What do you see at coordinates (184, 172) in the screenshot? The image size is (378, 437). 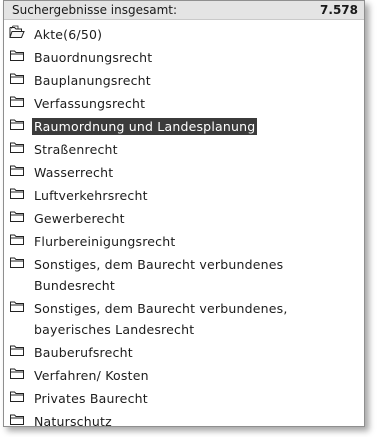 I see `tree-item-wasserrecht: Wasserrecht` at bounding box center [184, 172].